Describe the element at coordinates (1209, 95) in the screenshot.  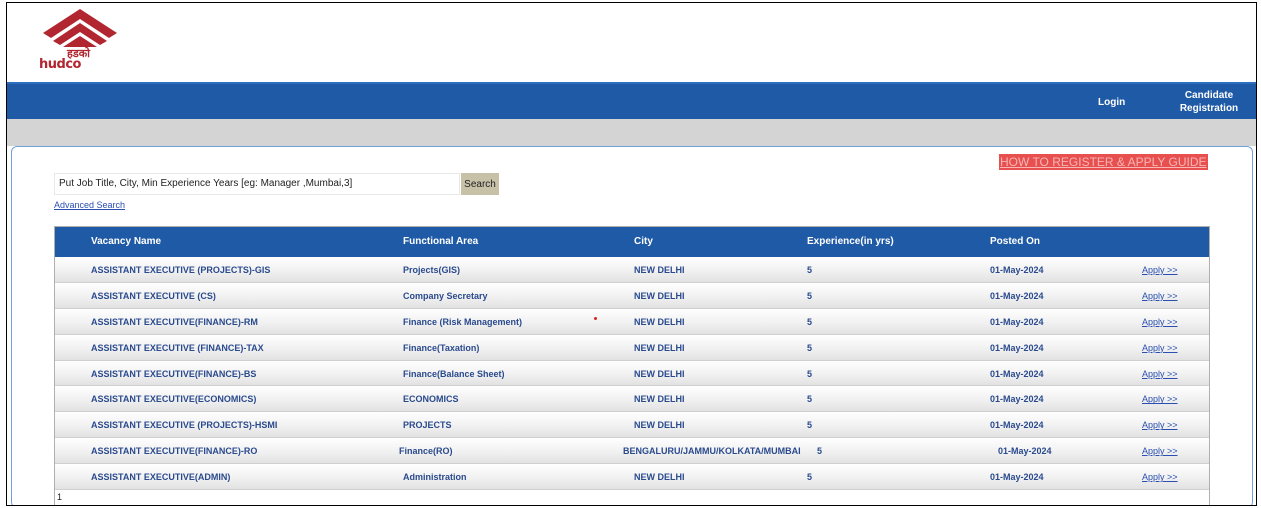
I see `registration-line1: Candidate` at that location.